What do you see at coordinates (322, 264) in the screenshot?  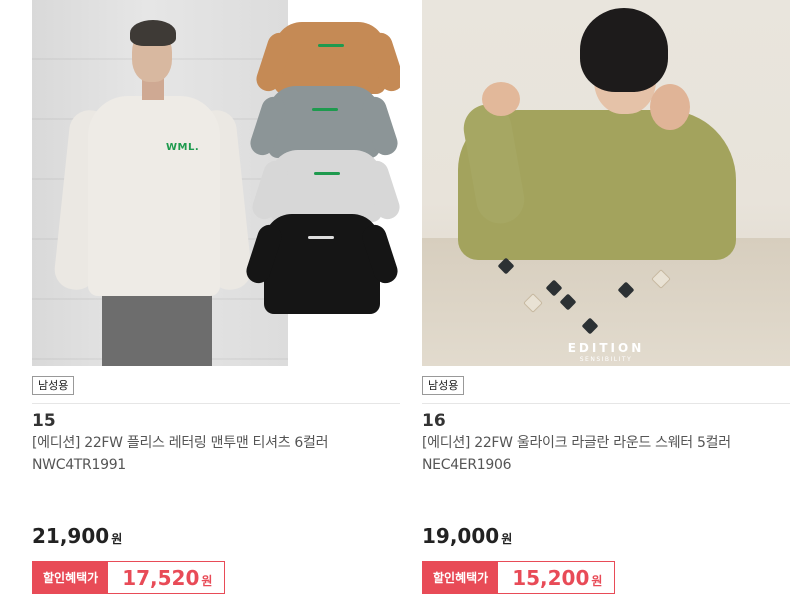 I see `color-swatch-black` at bounding box center [322, 264].